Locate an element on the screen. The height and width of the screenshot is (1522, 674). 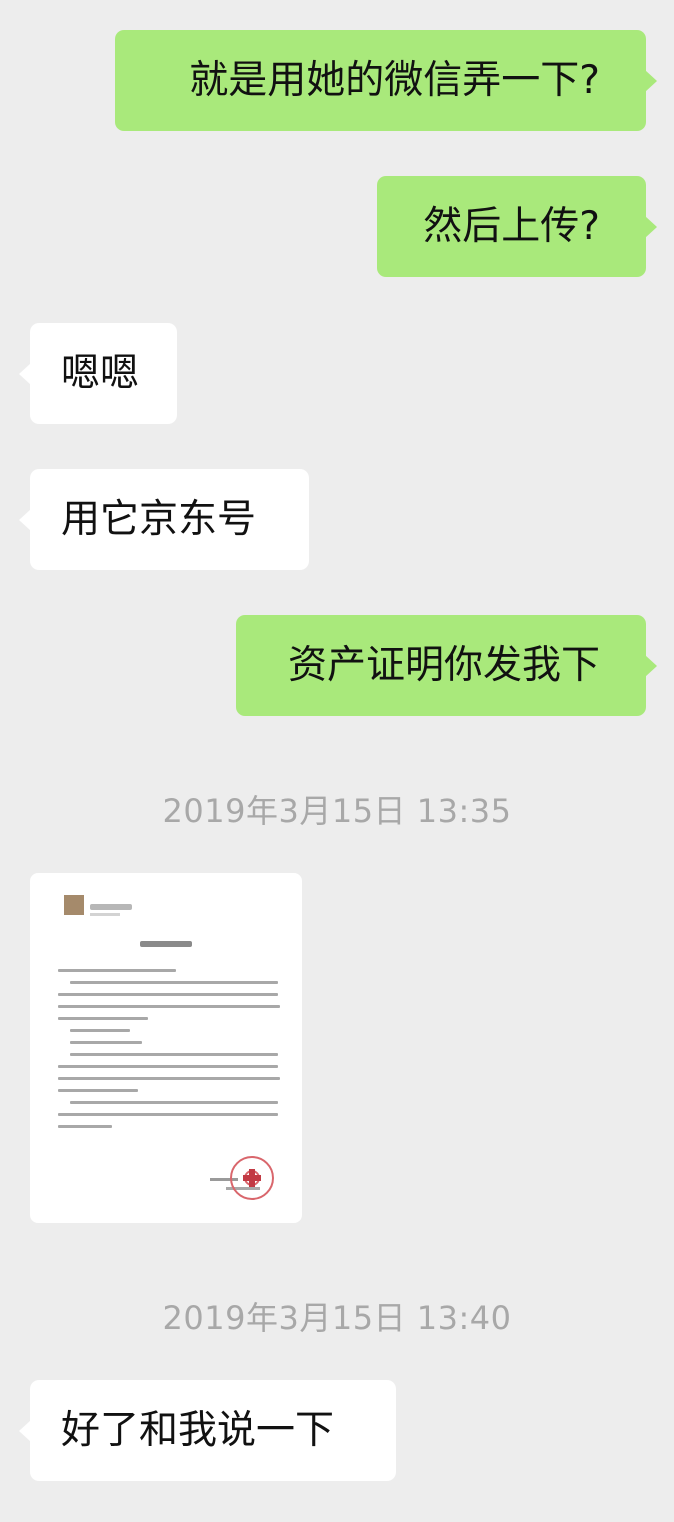
message-bubble-outgoing: 然后上传? is located at coordinates (517, 226).